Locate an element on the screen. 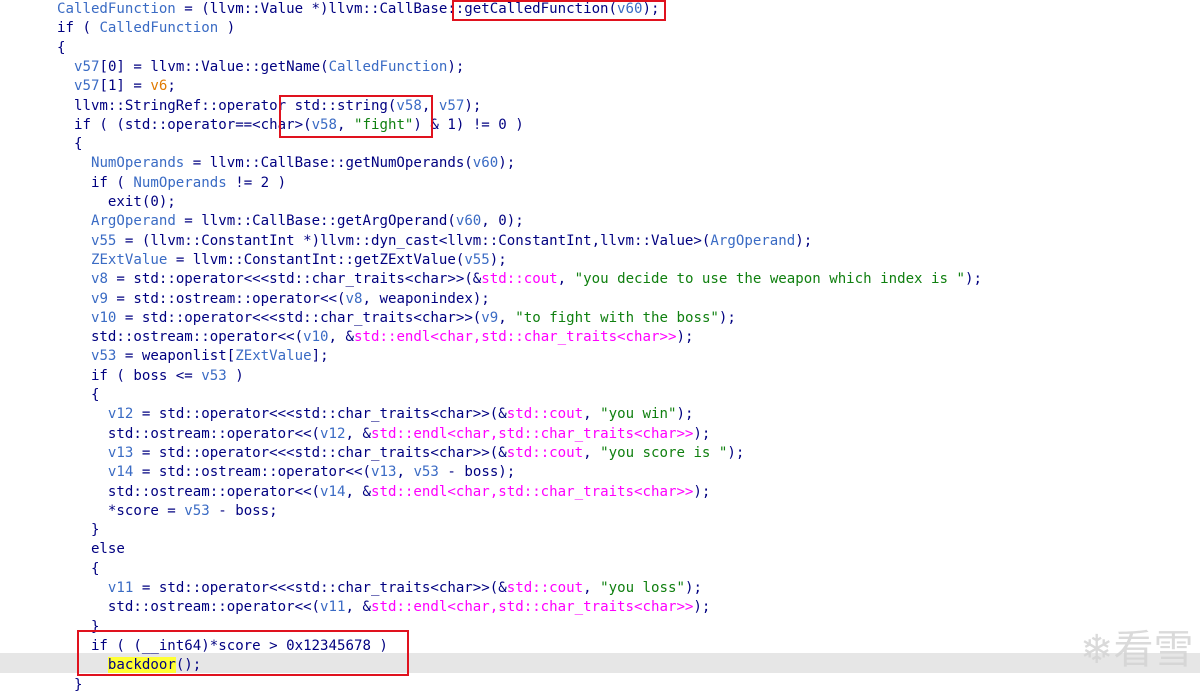 Image resolution: width=1200 pixels, height=695 pixels. code-token: } is located at coordinates (78, 530).